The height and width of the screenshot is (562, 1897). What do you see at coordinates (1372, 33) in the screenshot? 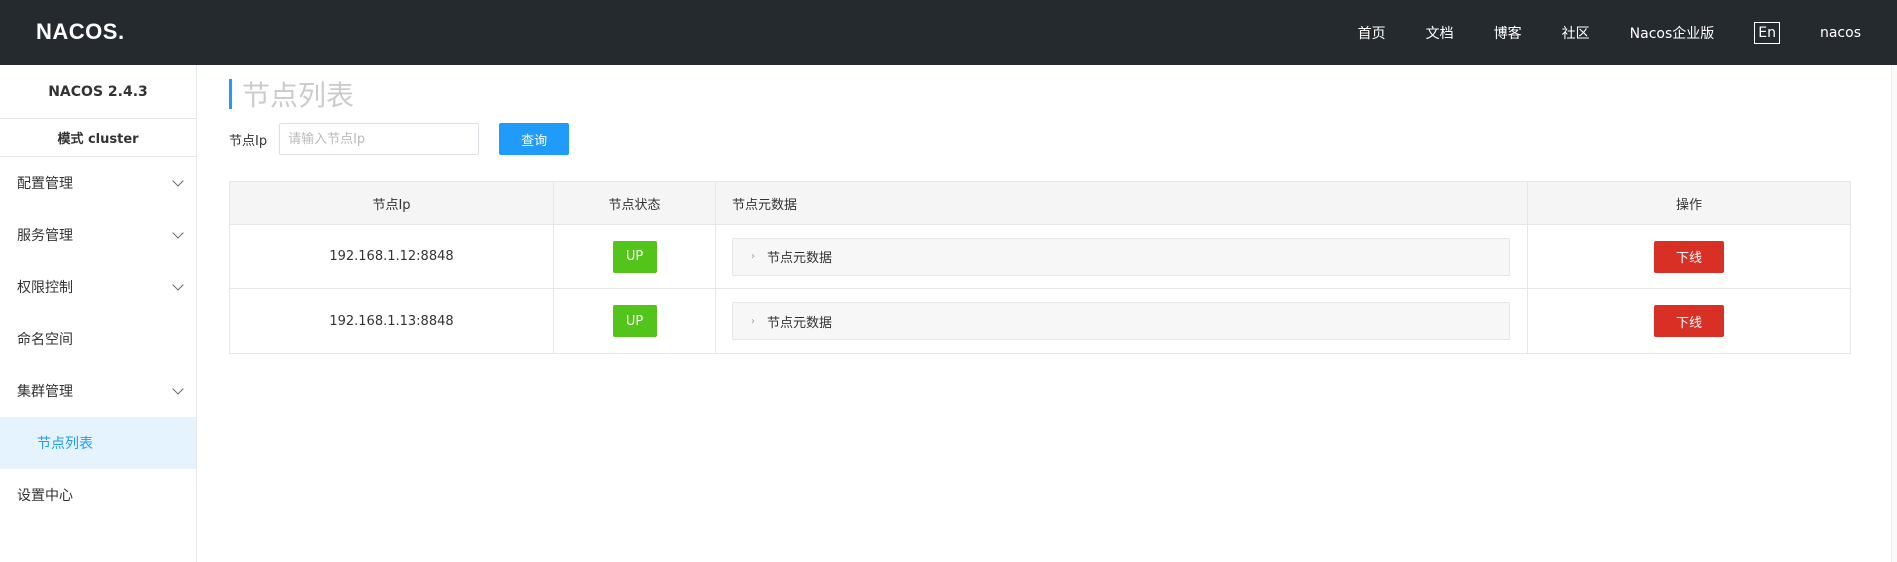
I see `nav-home: 首页` at bounding box center [1372, 33].